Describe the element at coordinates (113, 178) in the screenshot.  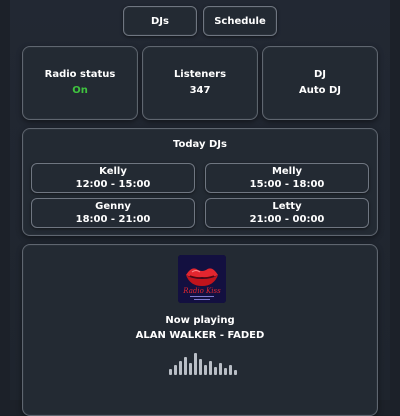
I see `dj-slot: Kelly 12:00 - 15:00` at that location.